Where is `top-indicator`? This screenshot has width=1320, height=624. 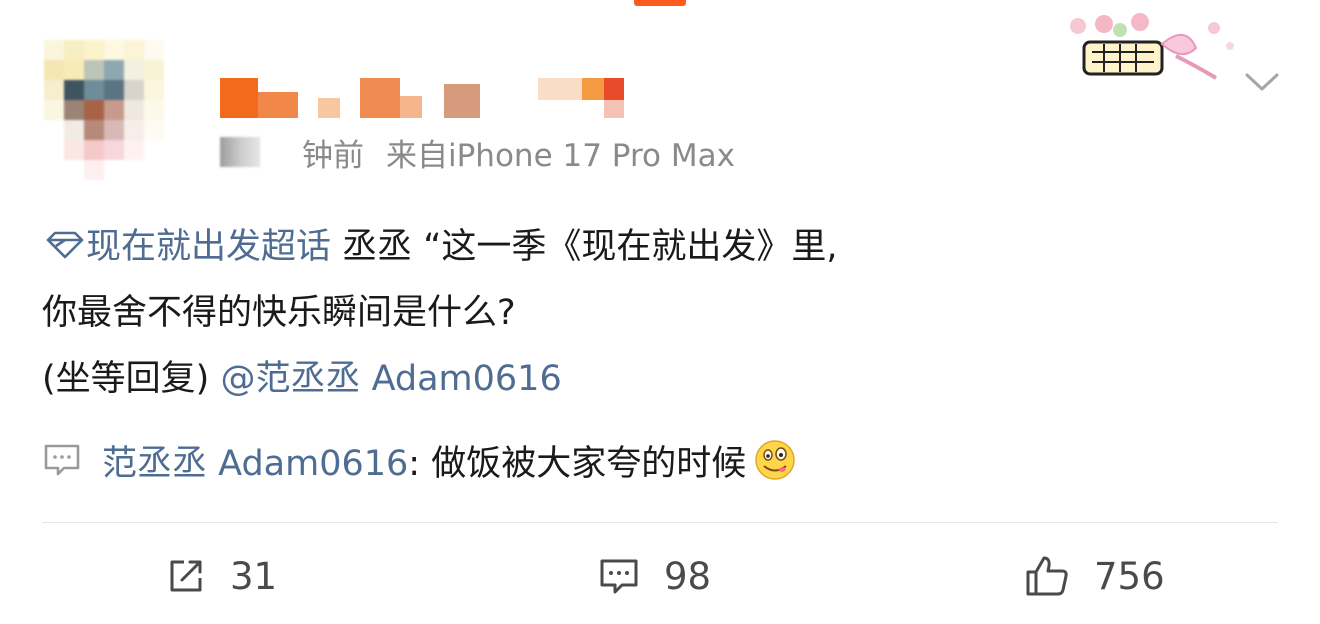
top-indicator is located at coordinates (660, 3).